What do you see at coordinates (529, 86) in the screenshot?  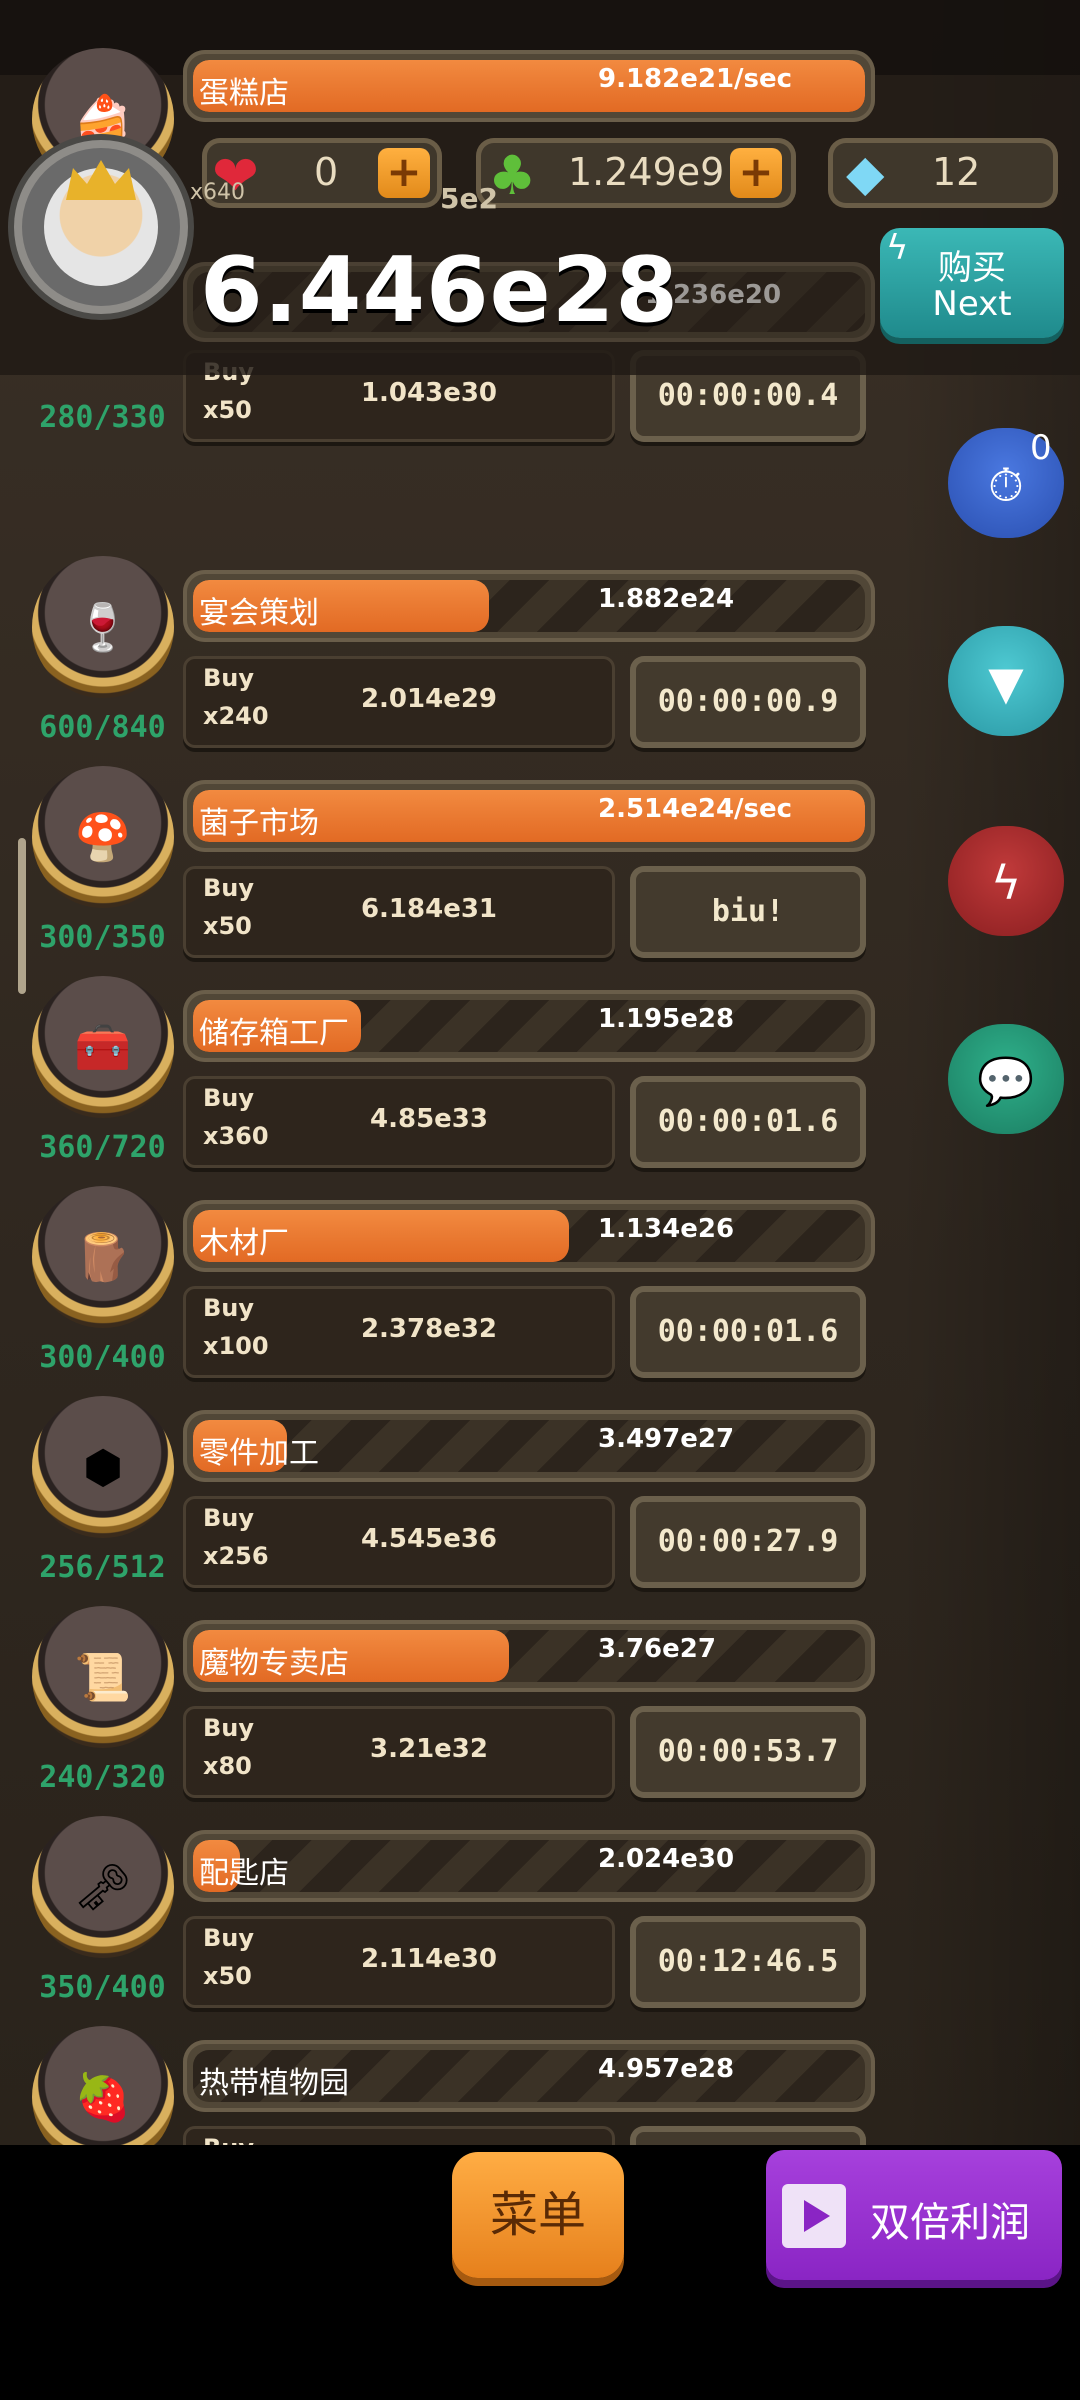 I see `progress-bar: 蛋糕店 9.182e21/sec` at bounding box center [529, 86].